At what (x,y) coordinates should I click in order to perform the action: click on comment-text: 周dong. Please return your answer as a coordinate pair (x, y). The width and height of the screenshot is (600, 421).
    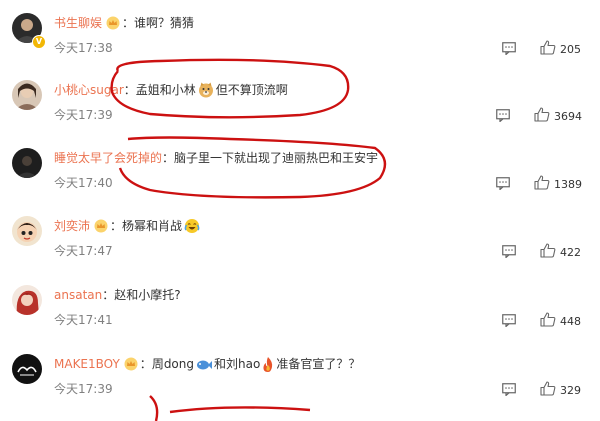
    Looking at the image, I should click on (172, 364).